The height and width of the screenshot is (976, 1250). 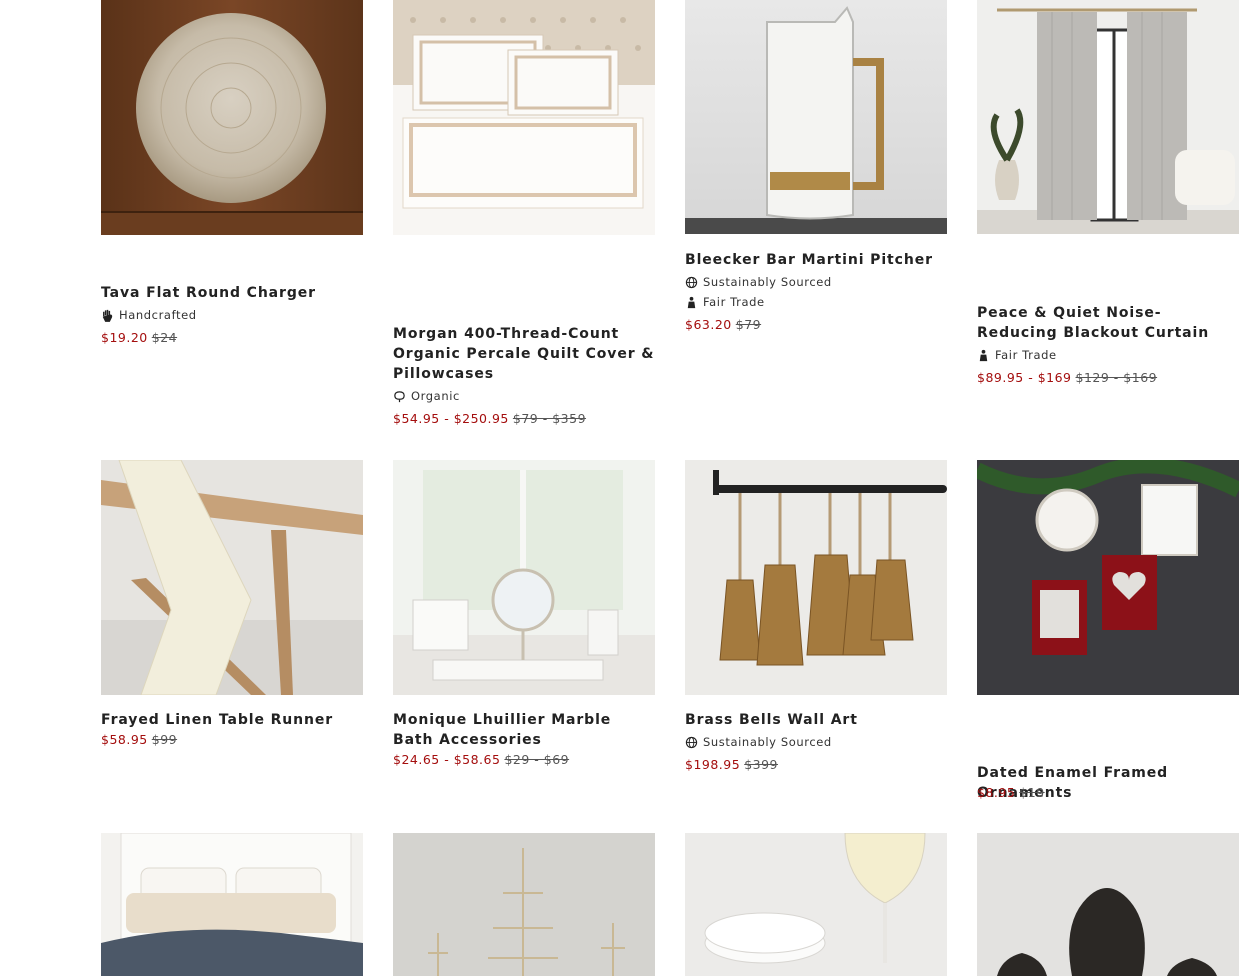 What do you see at coordinates (124, 337) in the screenshot?
I see `sale-price: $19.20` at bounding box center [124, 337].